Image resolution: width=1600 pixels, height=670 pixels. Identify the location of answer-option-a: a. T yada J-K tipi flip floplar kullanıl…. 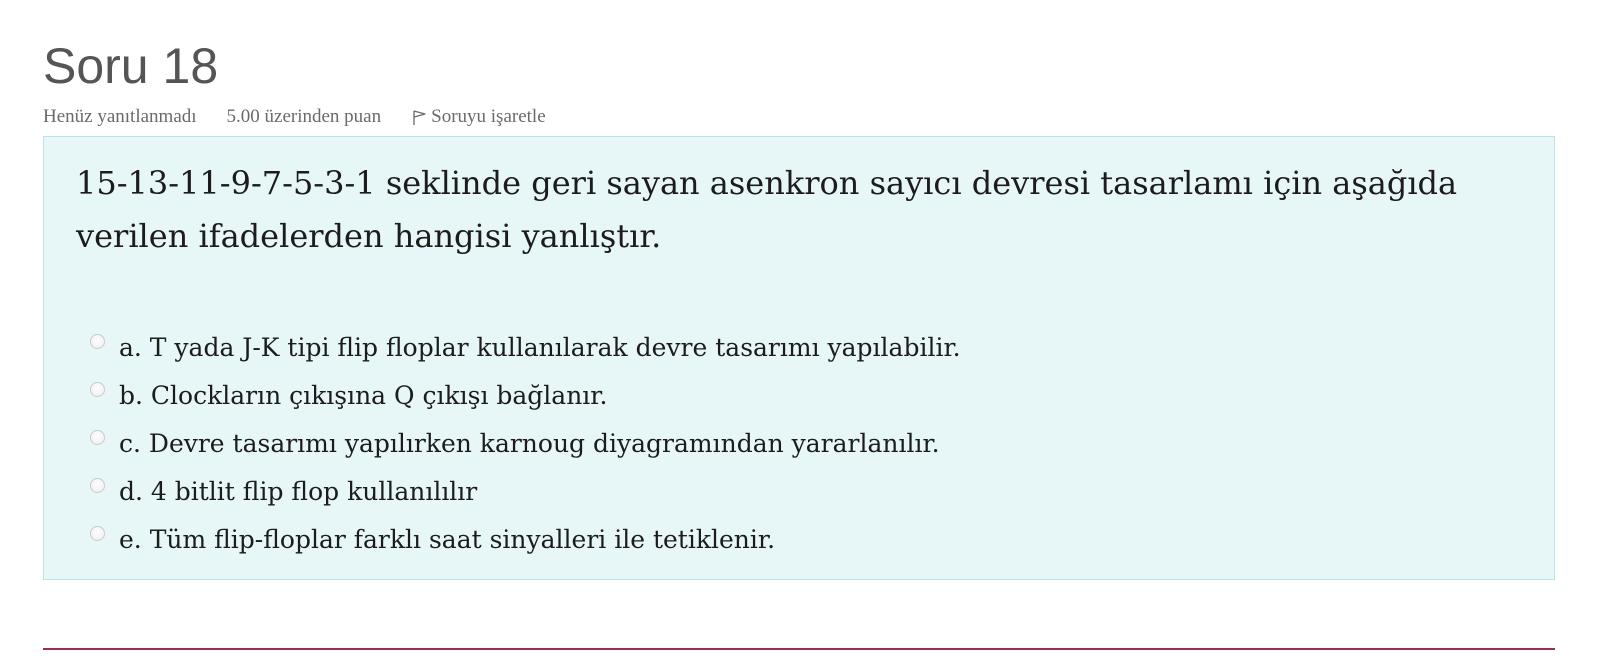
(525, 347).